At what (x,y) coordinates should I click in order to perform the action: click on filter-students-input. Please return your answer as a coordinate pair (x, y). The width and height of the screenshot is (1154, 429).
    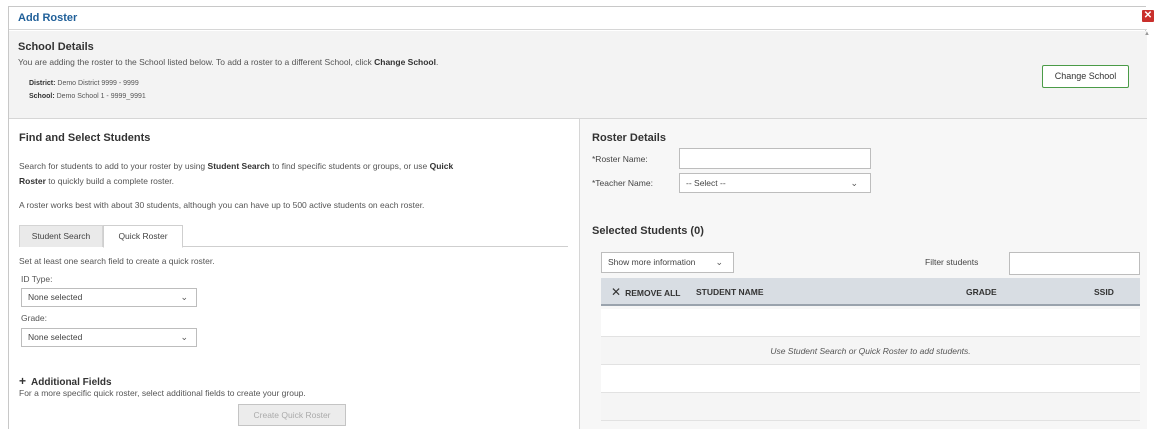
    Looking at the image, I should click on (1074, 263).